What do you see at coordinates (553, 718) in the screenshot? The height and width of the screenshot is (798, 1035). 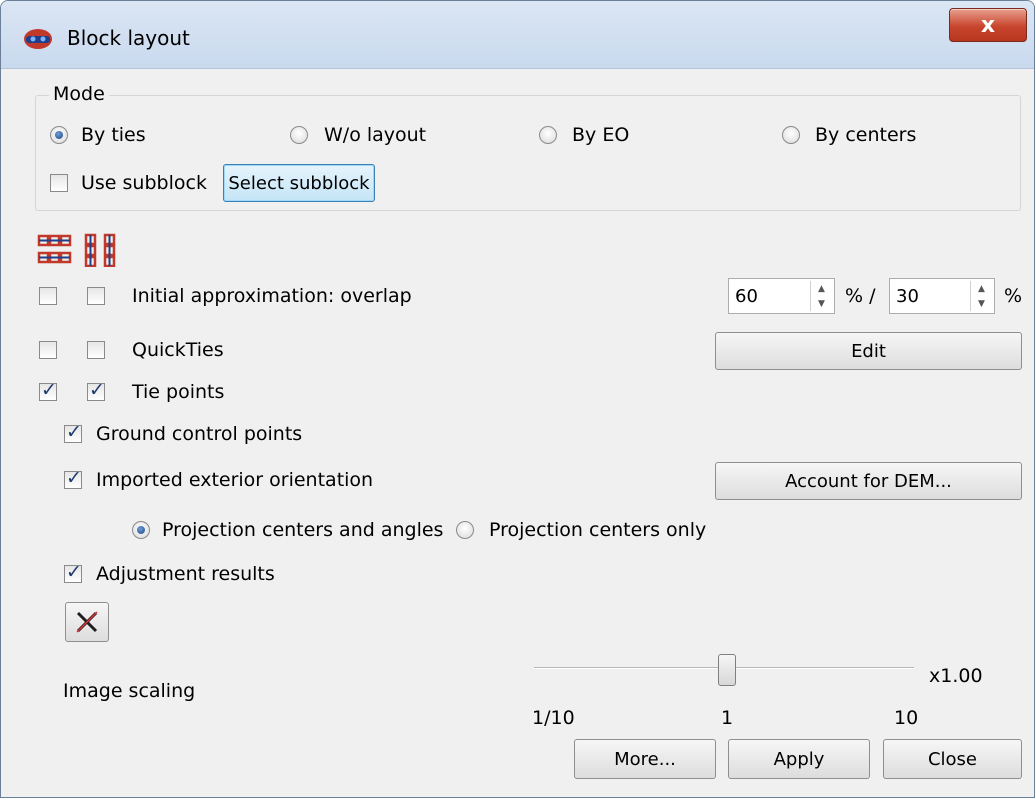 I see `scale-min-label: 1/10` at bounding box center [553, 718].